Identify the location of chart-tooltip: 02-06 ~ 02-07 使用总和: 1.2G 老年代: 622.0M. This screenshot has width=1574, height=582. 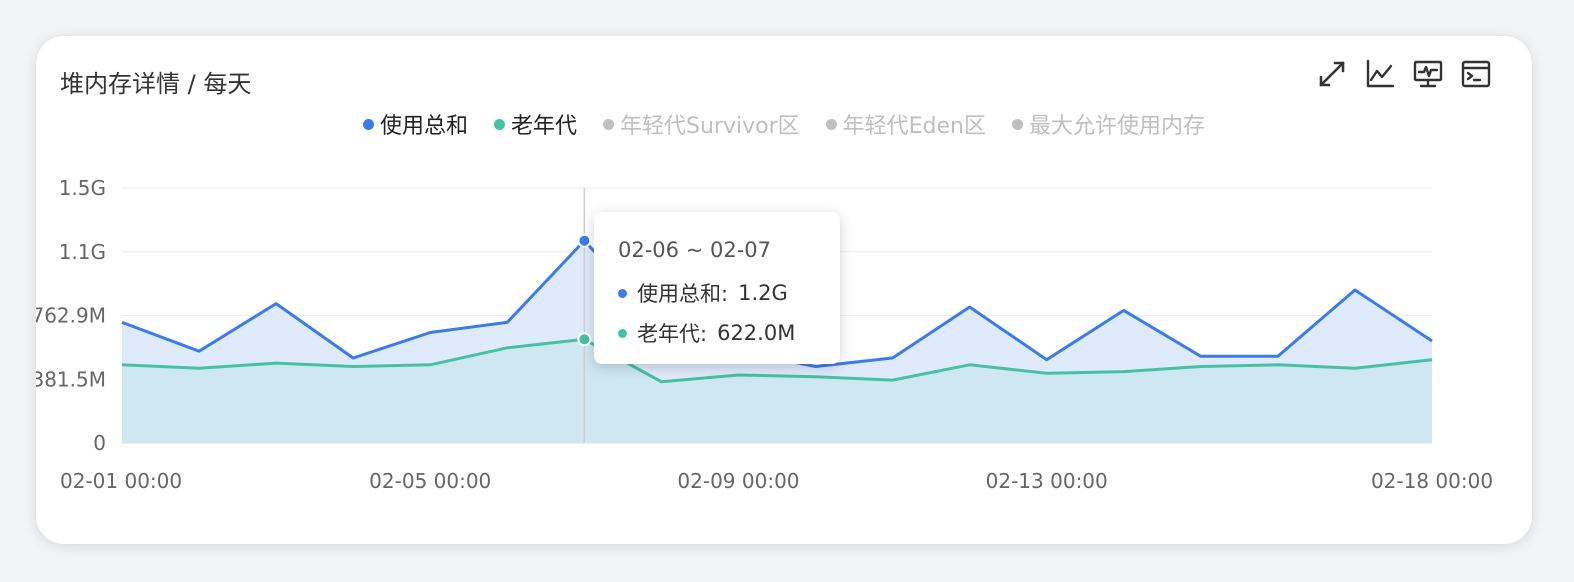
(717, 288).